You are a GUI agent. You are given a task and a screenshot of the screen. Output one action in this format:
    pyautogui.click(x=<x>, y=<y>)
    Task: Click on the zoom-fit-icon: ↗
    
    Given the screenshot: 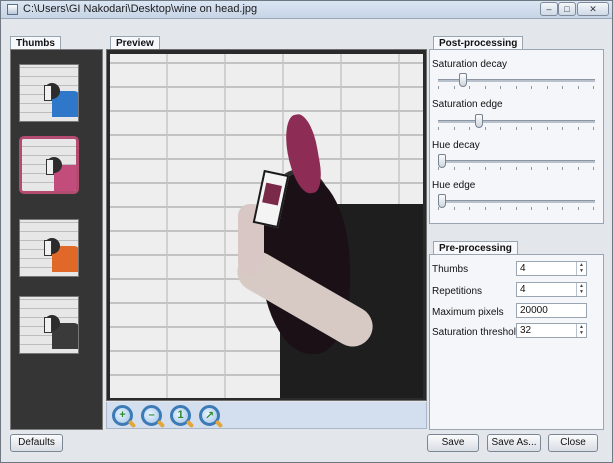 What is the action you would take?
    pyautogui.click(x=209, y=415)
    